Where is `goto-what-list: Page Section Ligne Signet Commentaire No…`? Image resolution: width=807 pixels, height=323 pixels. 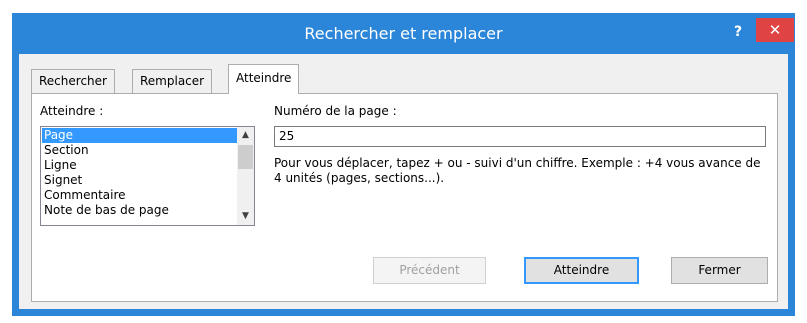 goto-what-list: Page Section Ligne Signet Commentaire No… is located at coordinates (147, 176).